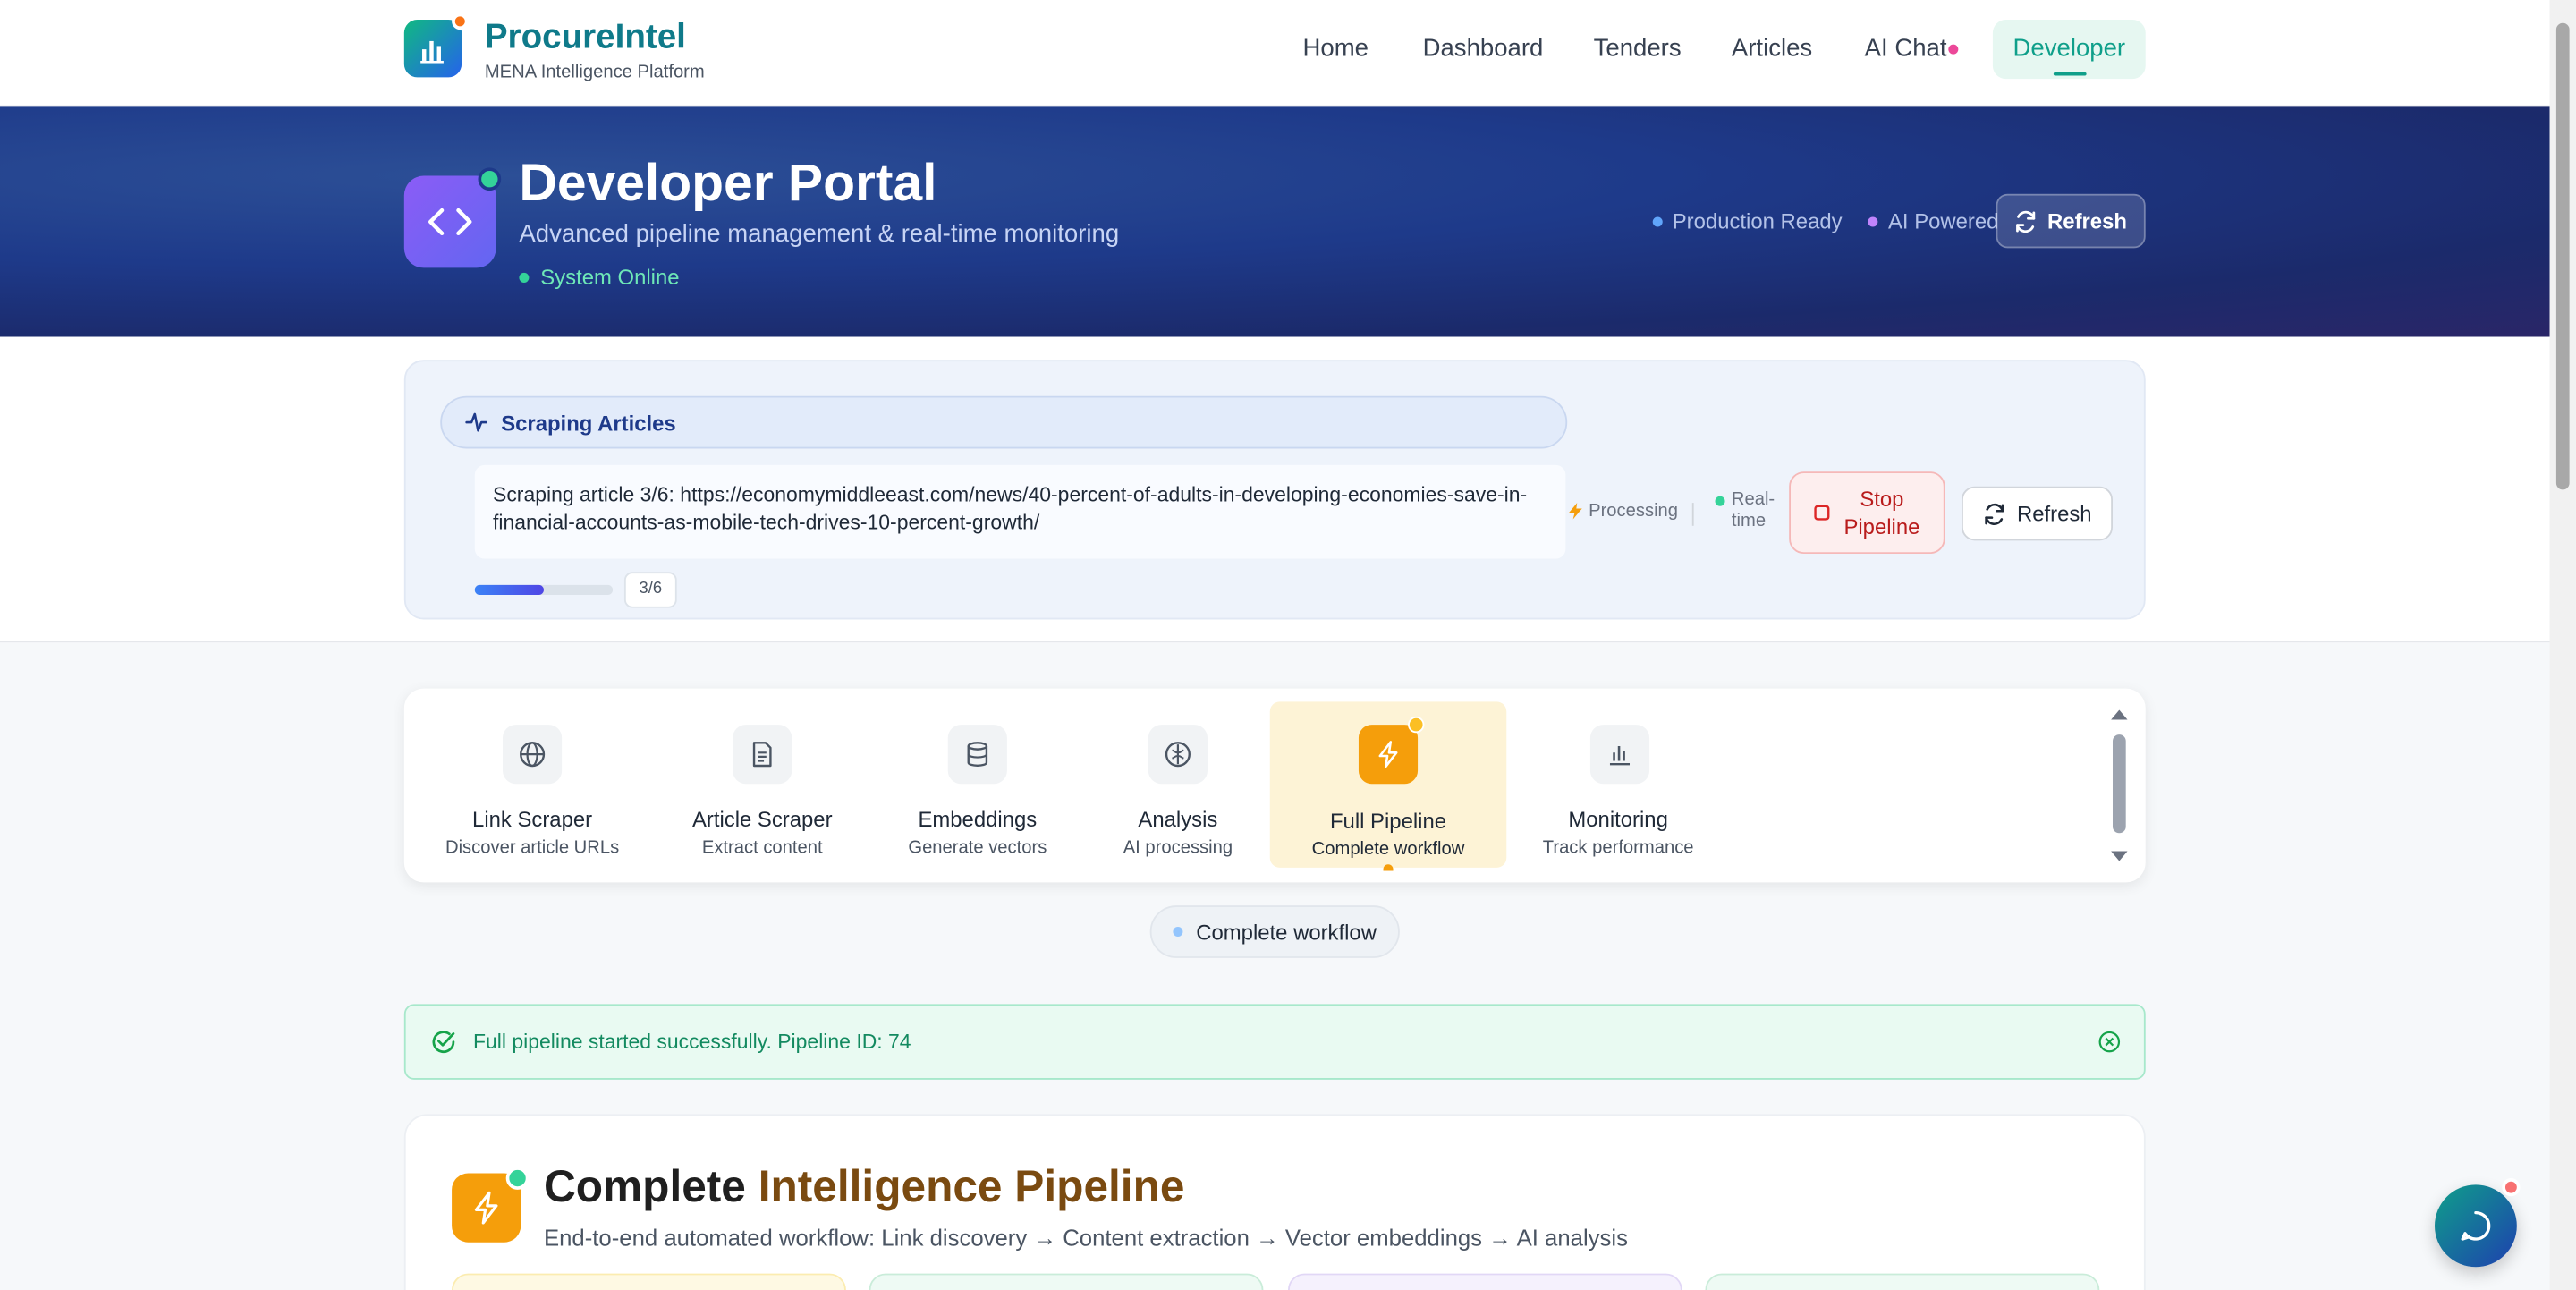  What do you see at coordinates (2026, 221) in the screenshot?
I see `refresh-icon` at bounding box center [2026, 221].